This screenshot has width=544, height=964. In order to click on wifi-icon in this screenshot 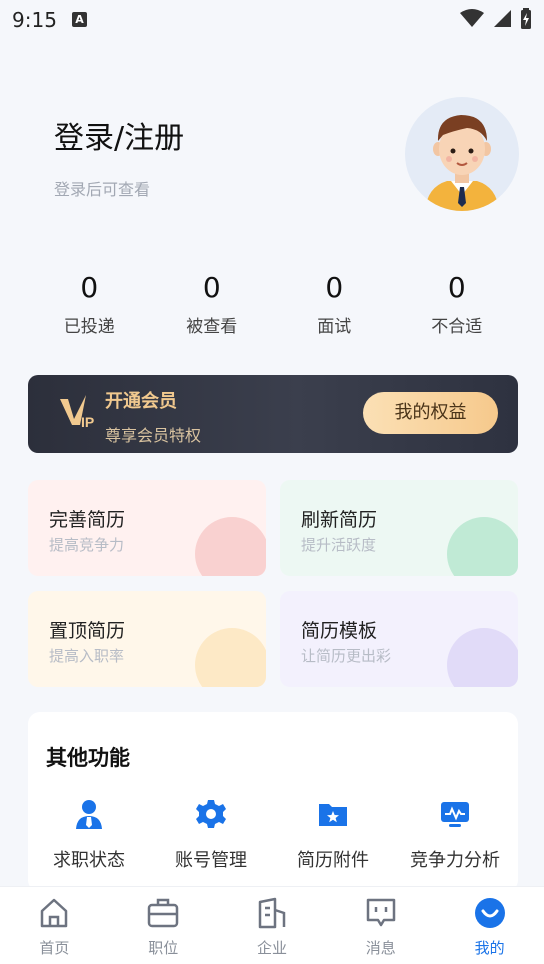, I will do `click(472, 18)`.